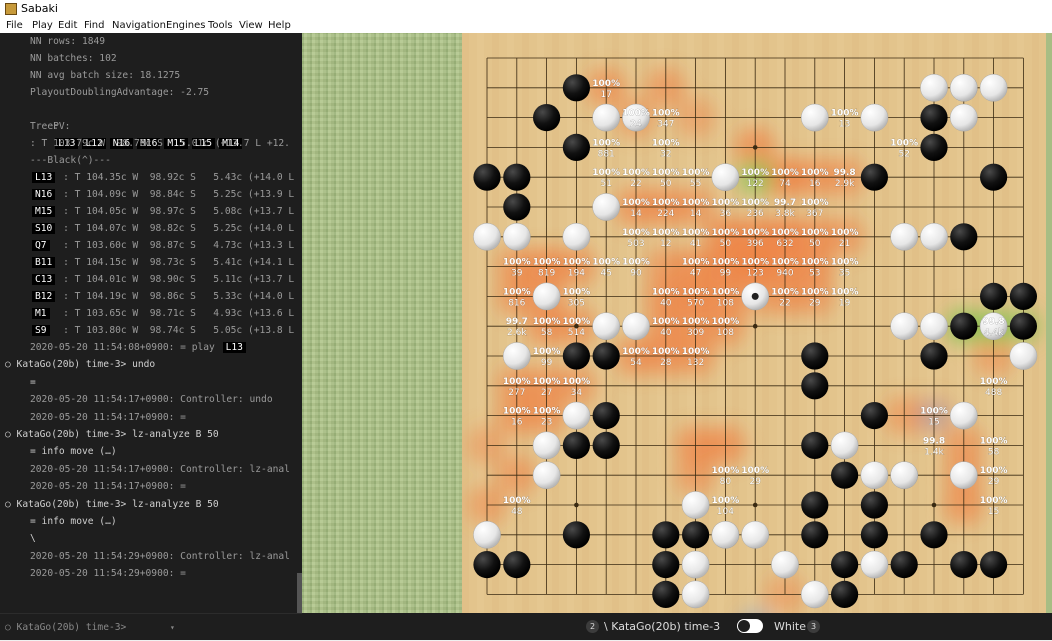  Describe the element at coordinates (220, 25) in the screenshot. I see `menu-tools: Tools` at that location.